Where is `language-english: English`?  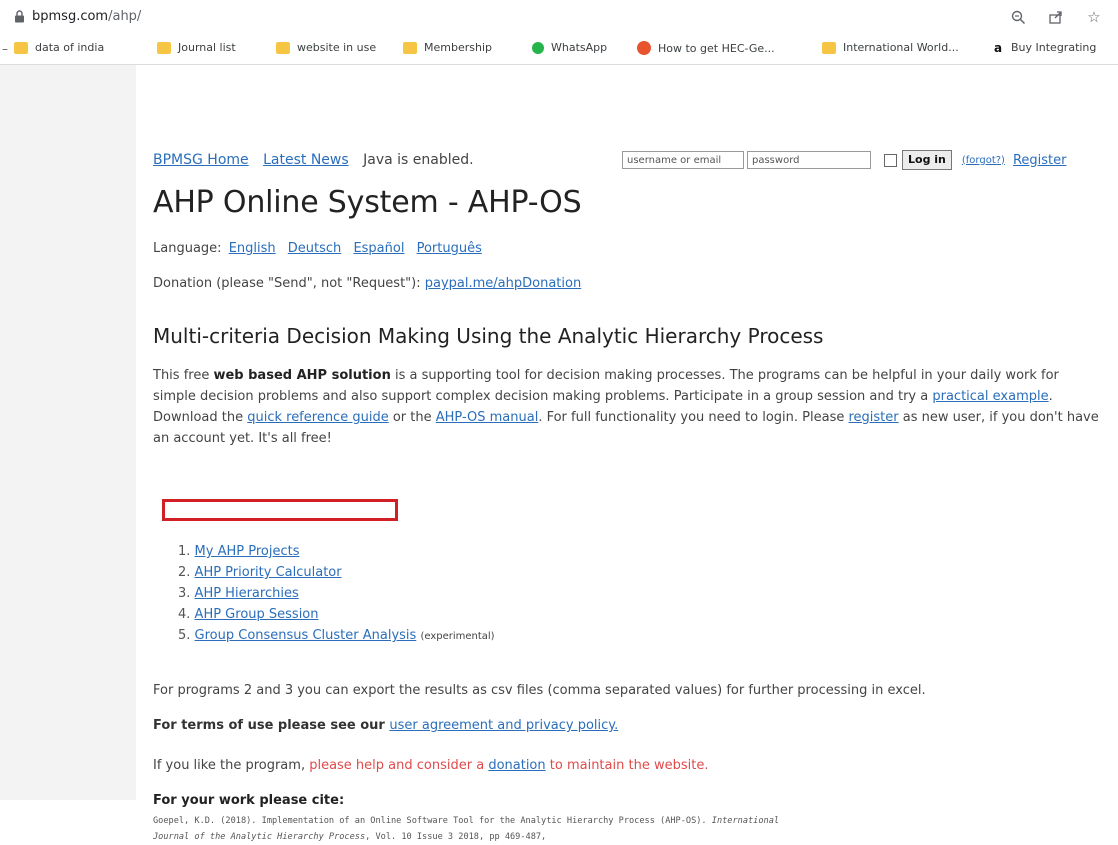 language-english: English is located at coordinates (252, 248).